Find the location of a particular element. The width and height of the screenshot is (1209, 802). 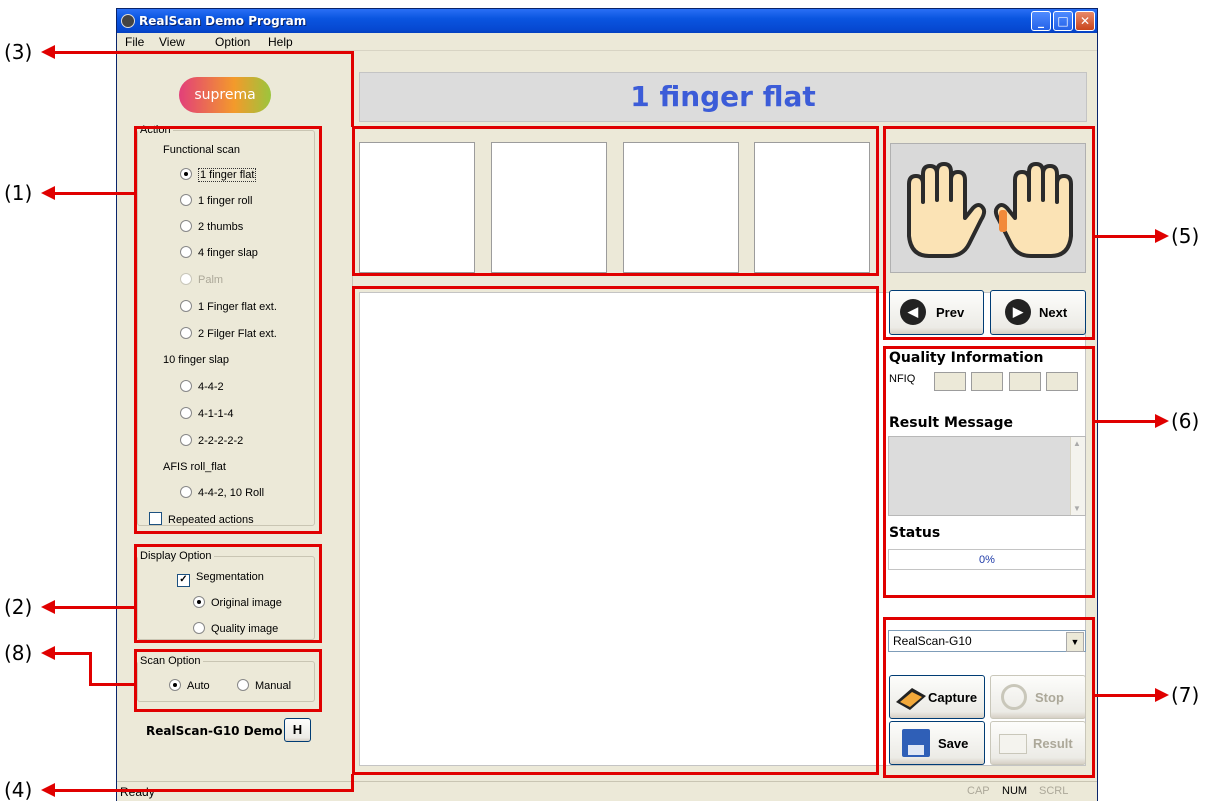

scrl-indicator: SCRL is located at coordinates (1054, 791).